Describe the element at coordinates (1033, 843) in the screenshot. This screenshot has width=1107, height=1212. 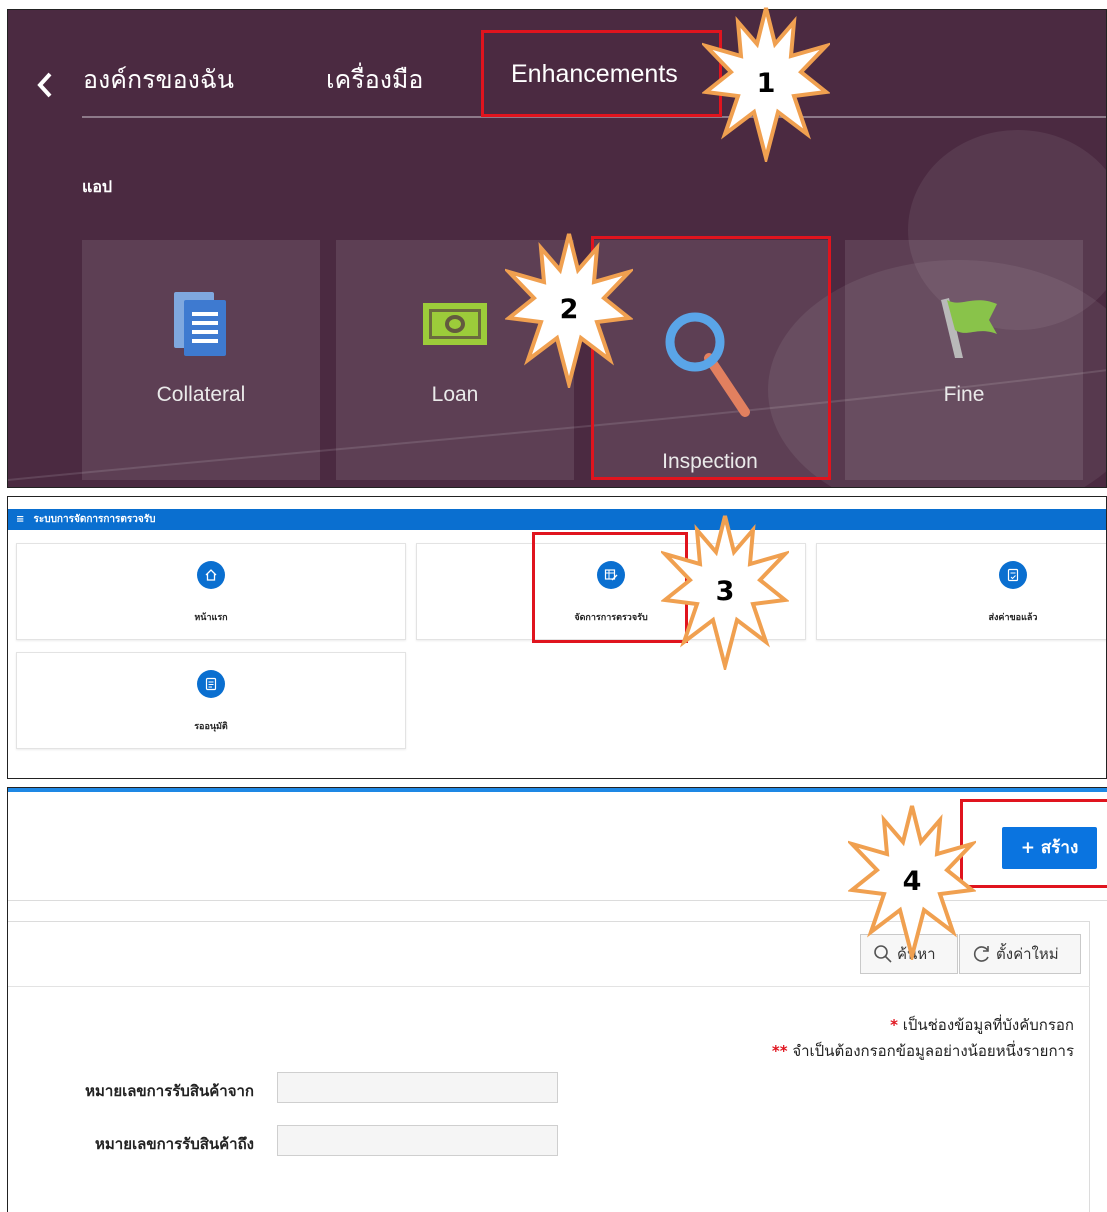
I see `highlight-box-step4` at that location.